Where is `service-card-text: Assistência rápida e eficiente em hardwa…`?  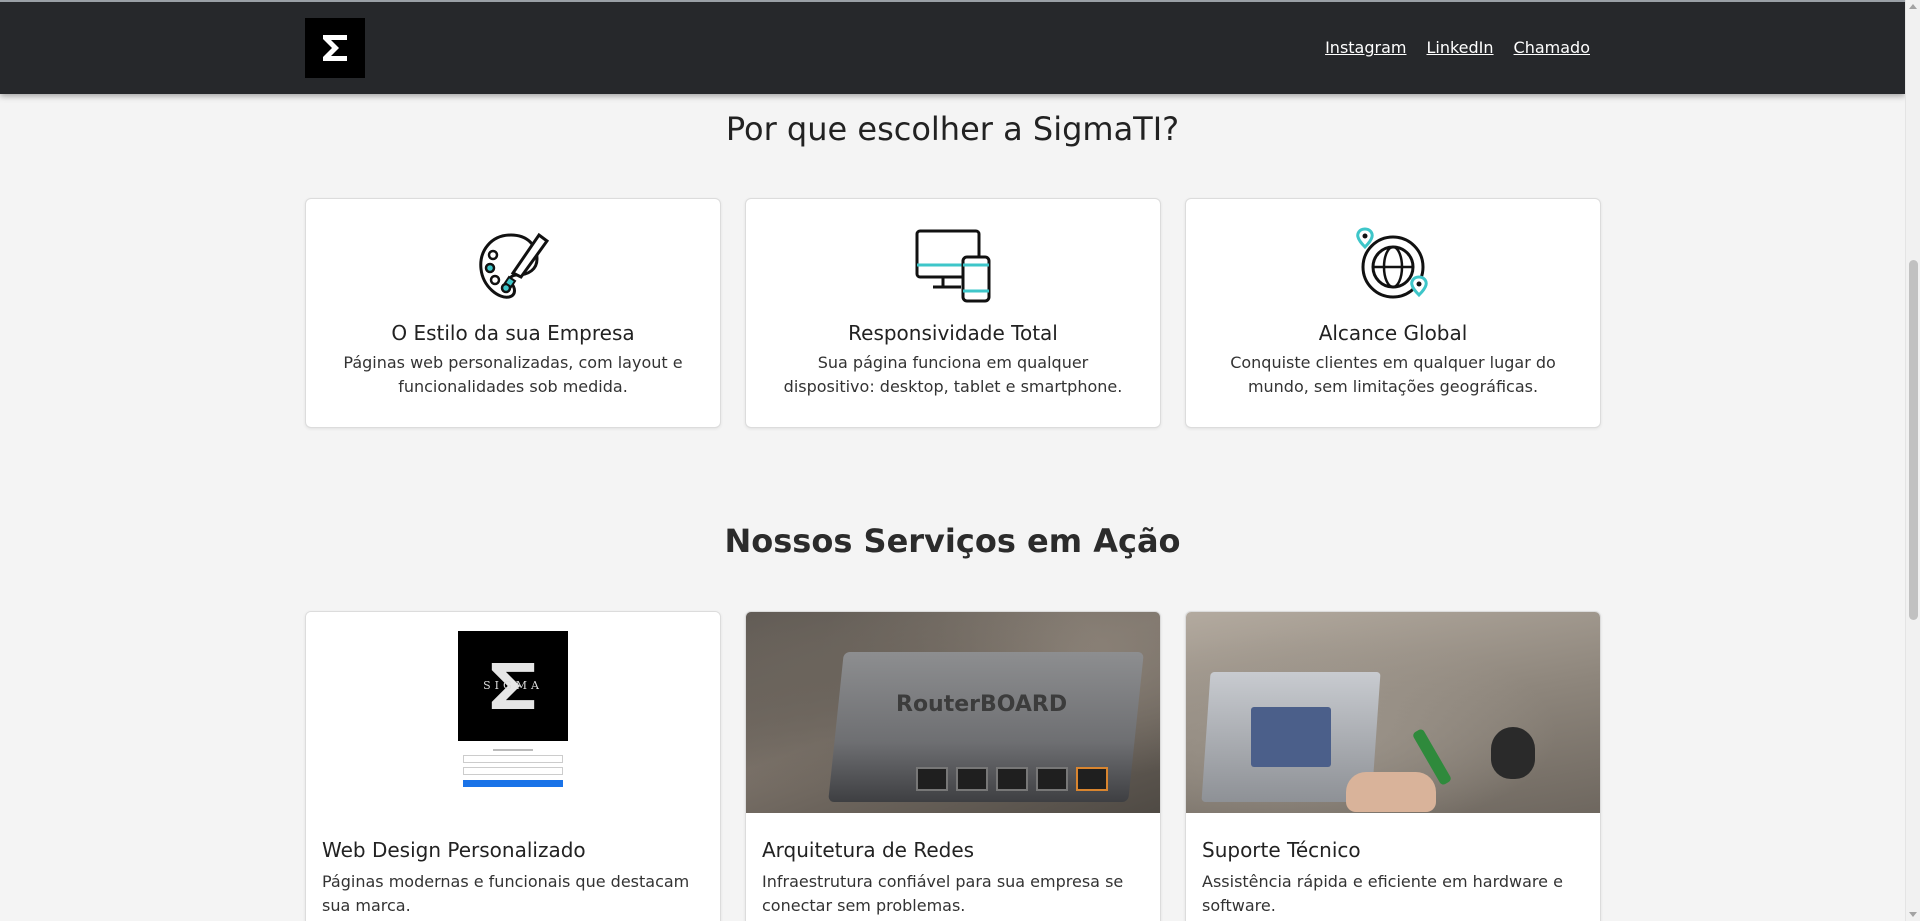 service-card-text: Assistência rápida e eficiente em hardwa… is located at coordinates (1382, 893).